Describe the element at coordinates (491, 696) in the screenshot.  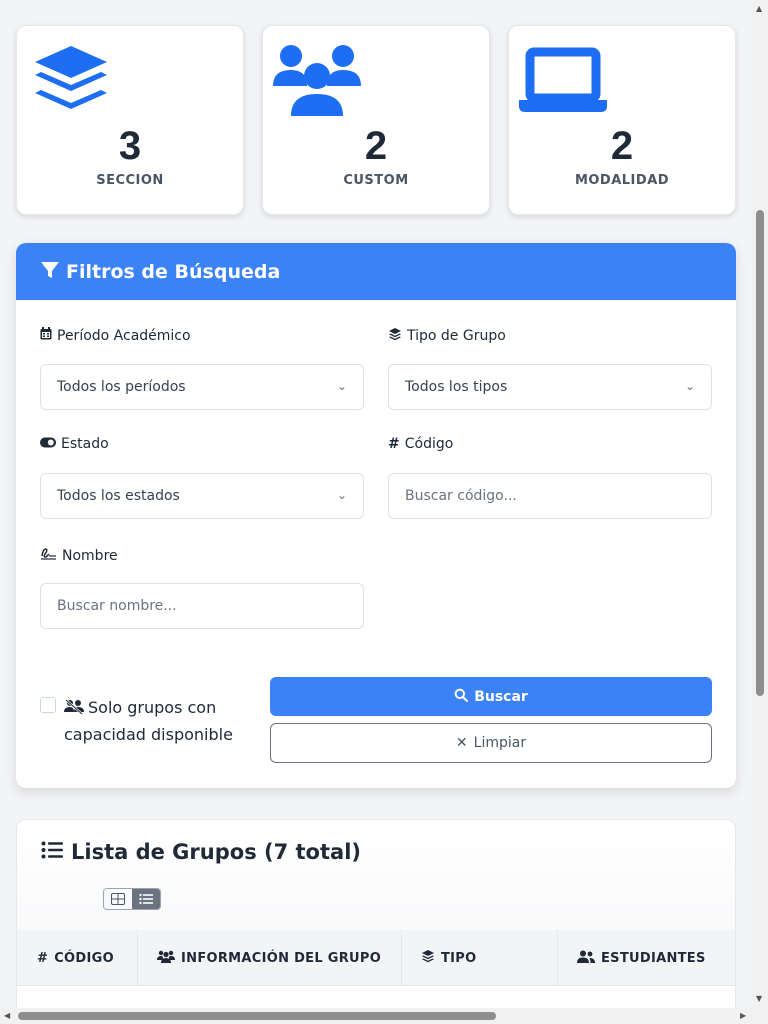
I see `buscar-button: Buscar` at that location.